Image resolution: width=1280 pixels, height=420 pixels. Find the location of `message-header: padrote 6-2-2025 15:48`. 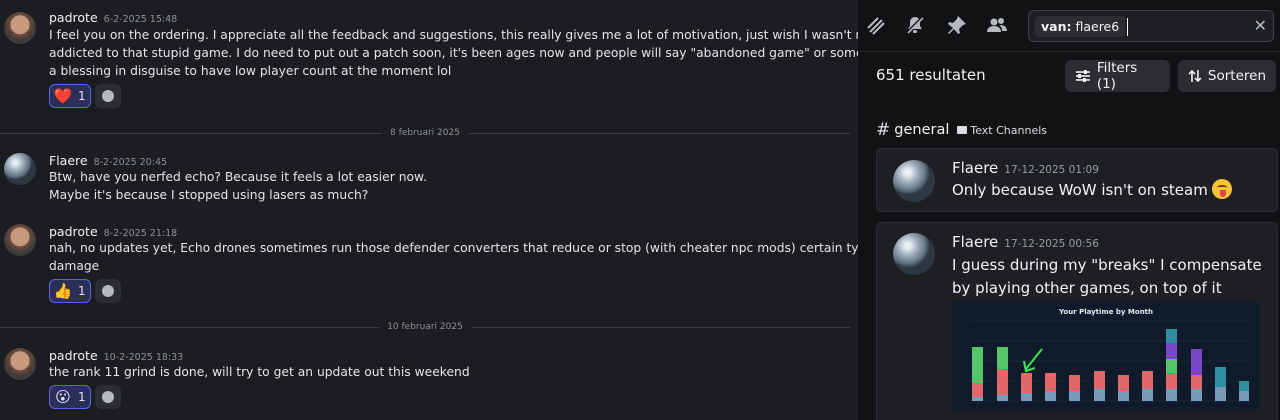

message-header: padrote 6-2-2025 15:48 is located at coordinates (113, 17).